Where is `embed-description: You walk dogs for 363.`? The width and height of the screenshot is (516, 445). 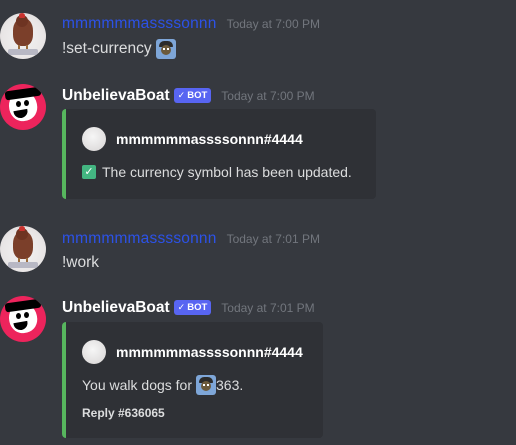 embed-description: You walk dogs for 363. is located at coordinates (162, 385).